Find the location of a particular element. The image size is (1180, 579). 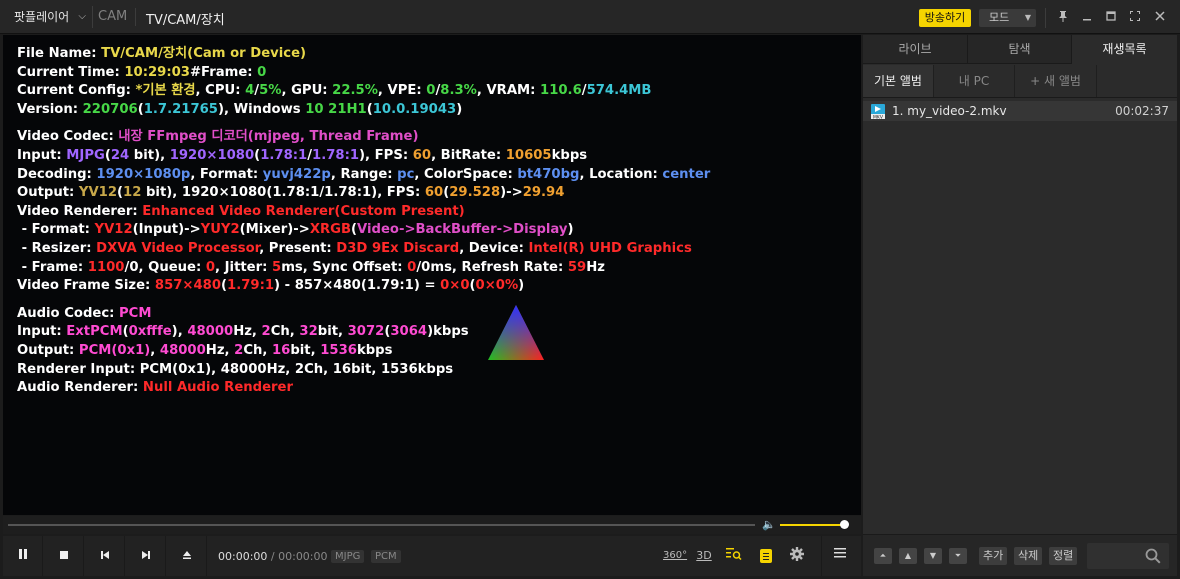

vr-360-button: 360° is located at coordinates (675, 556).